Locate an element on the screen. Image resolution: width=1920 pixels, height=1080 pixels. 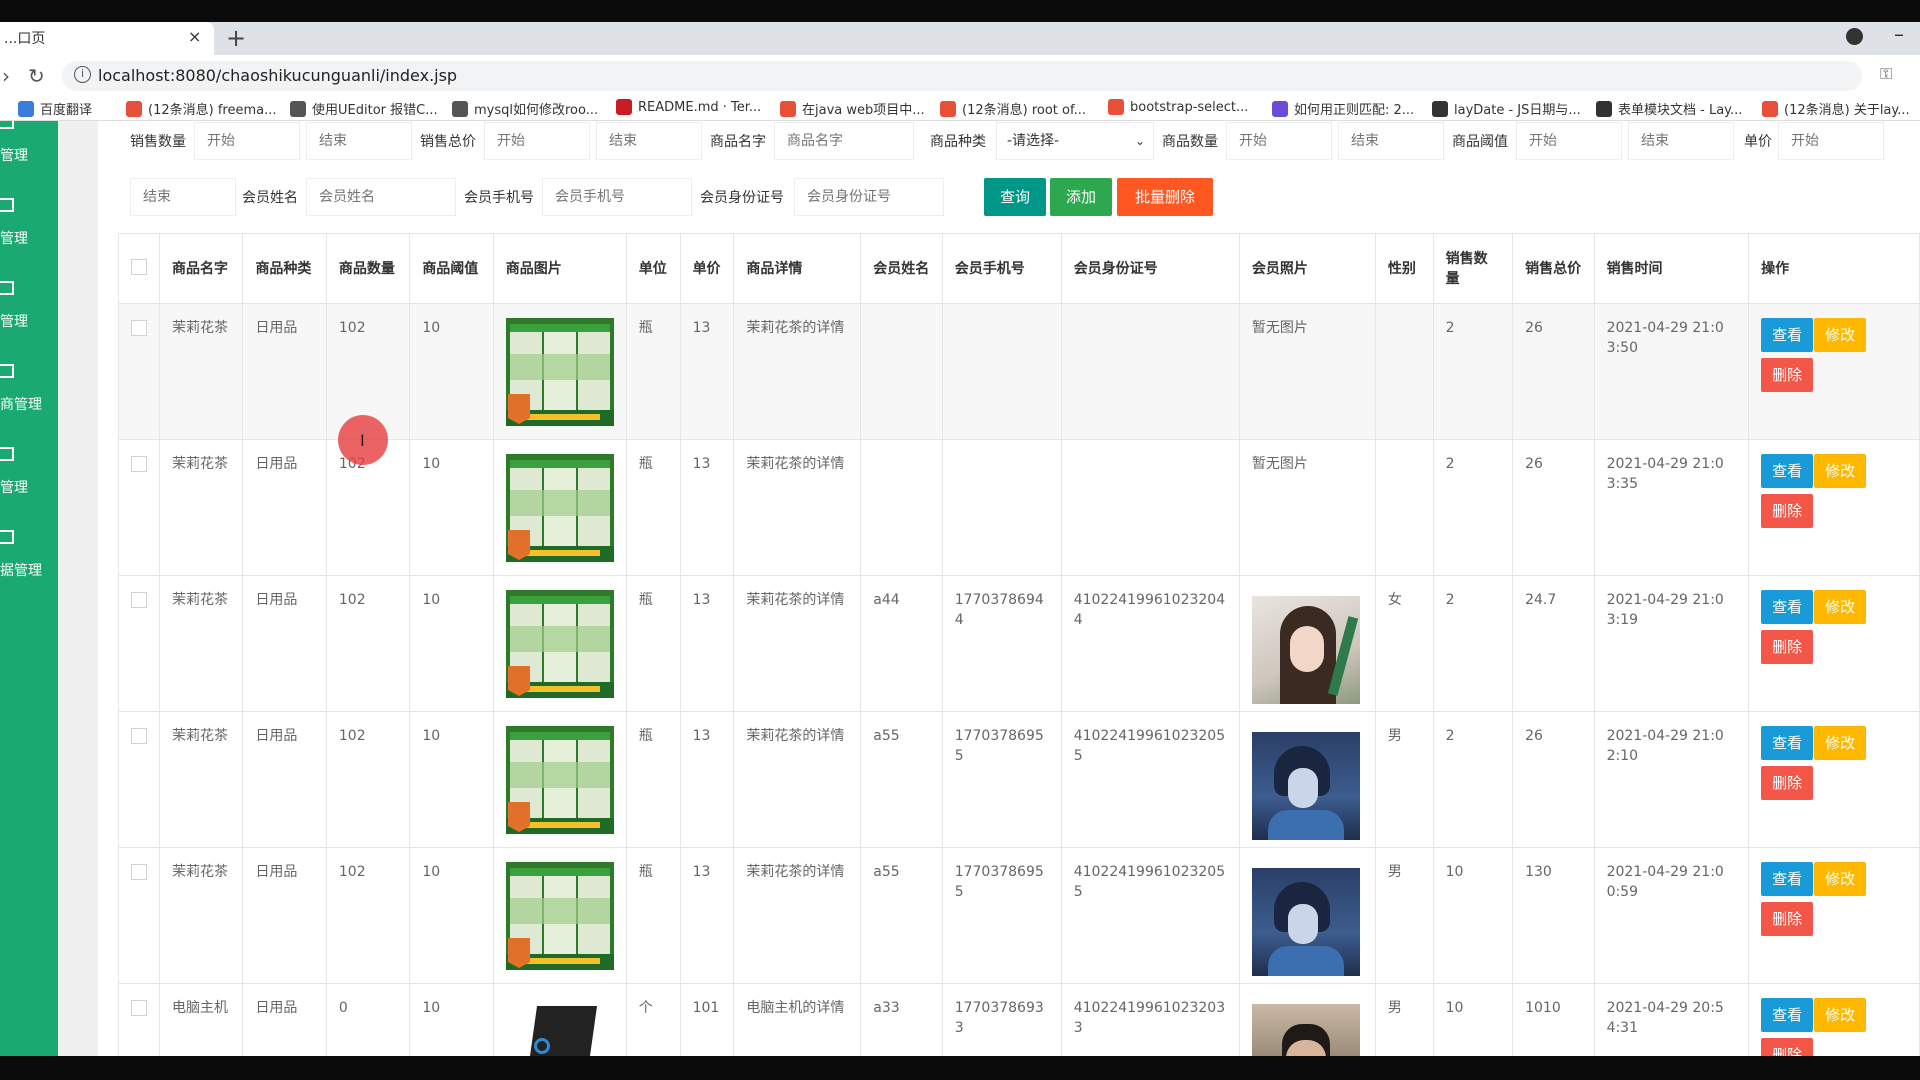
monitor-icon is located at coordinates (7, 125).